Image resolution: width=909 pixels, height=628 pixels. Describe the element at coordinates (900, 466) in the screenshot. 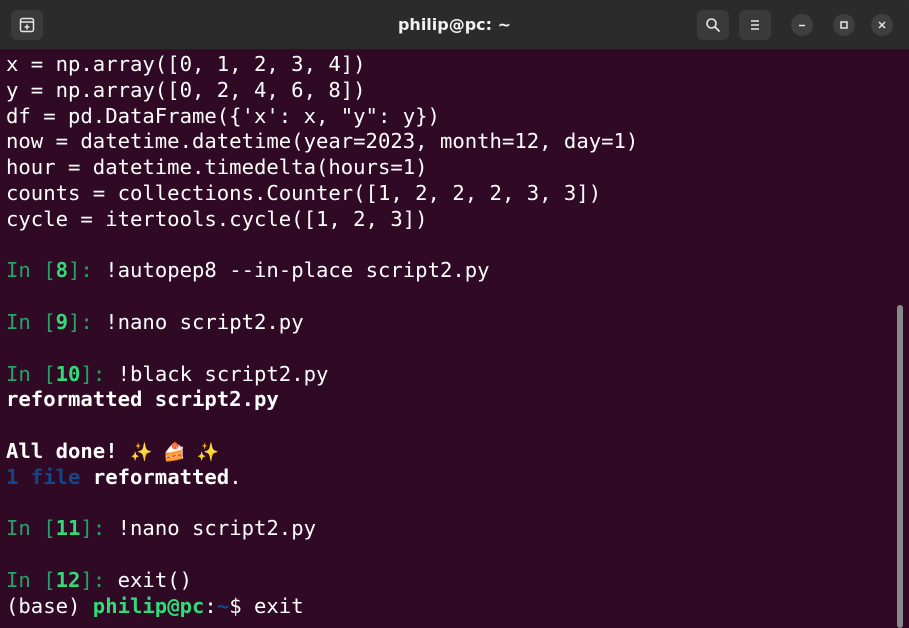

I see `scrollbar-thumb` at that location.